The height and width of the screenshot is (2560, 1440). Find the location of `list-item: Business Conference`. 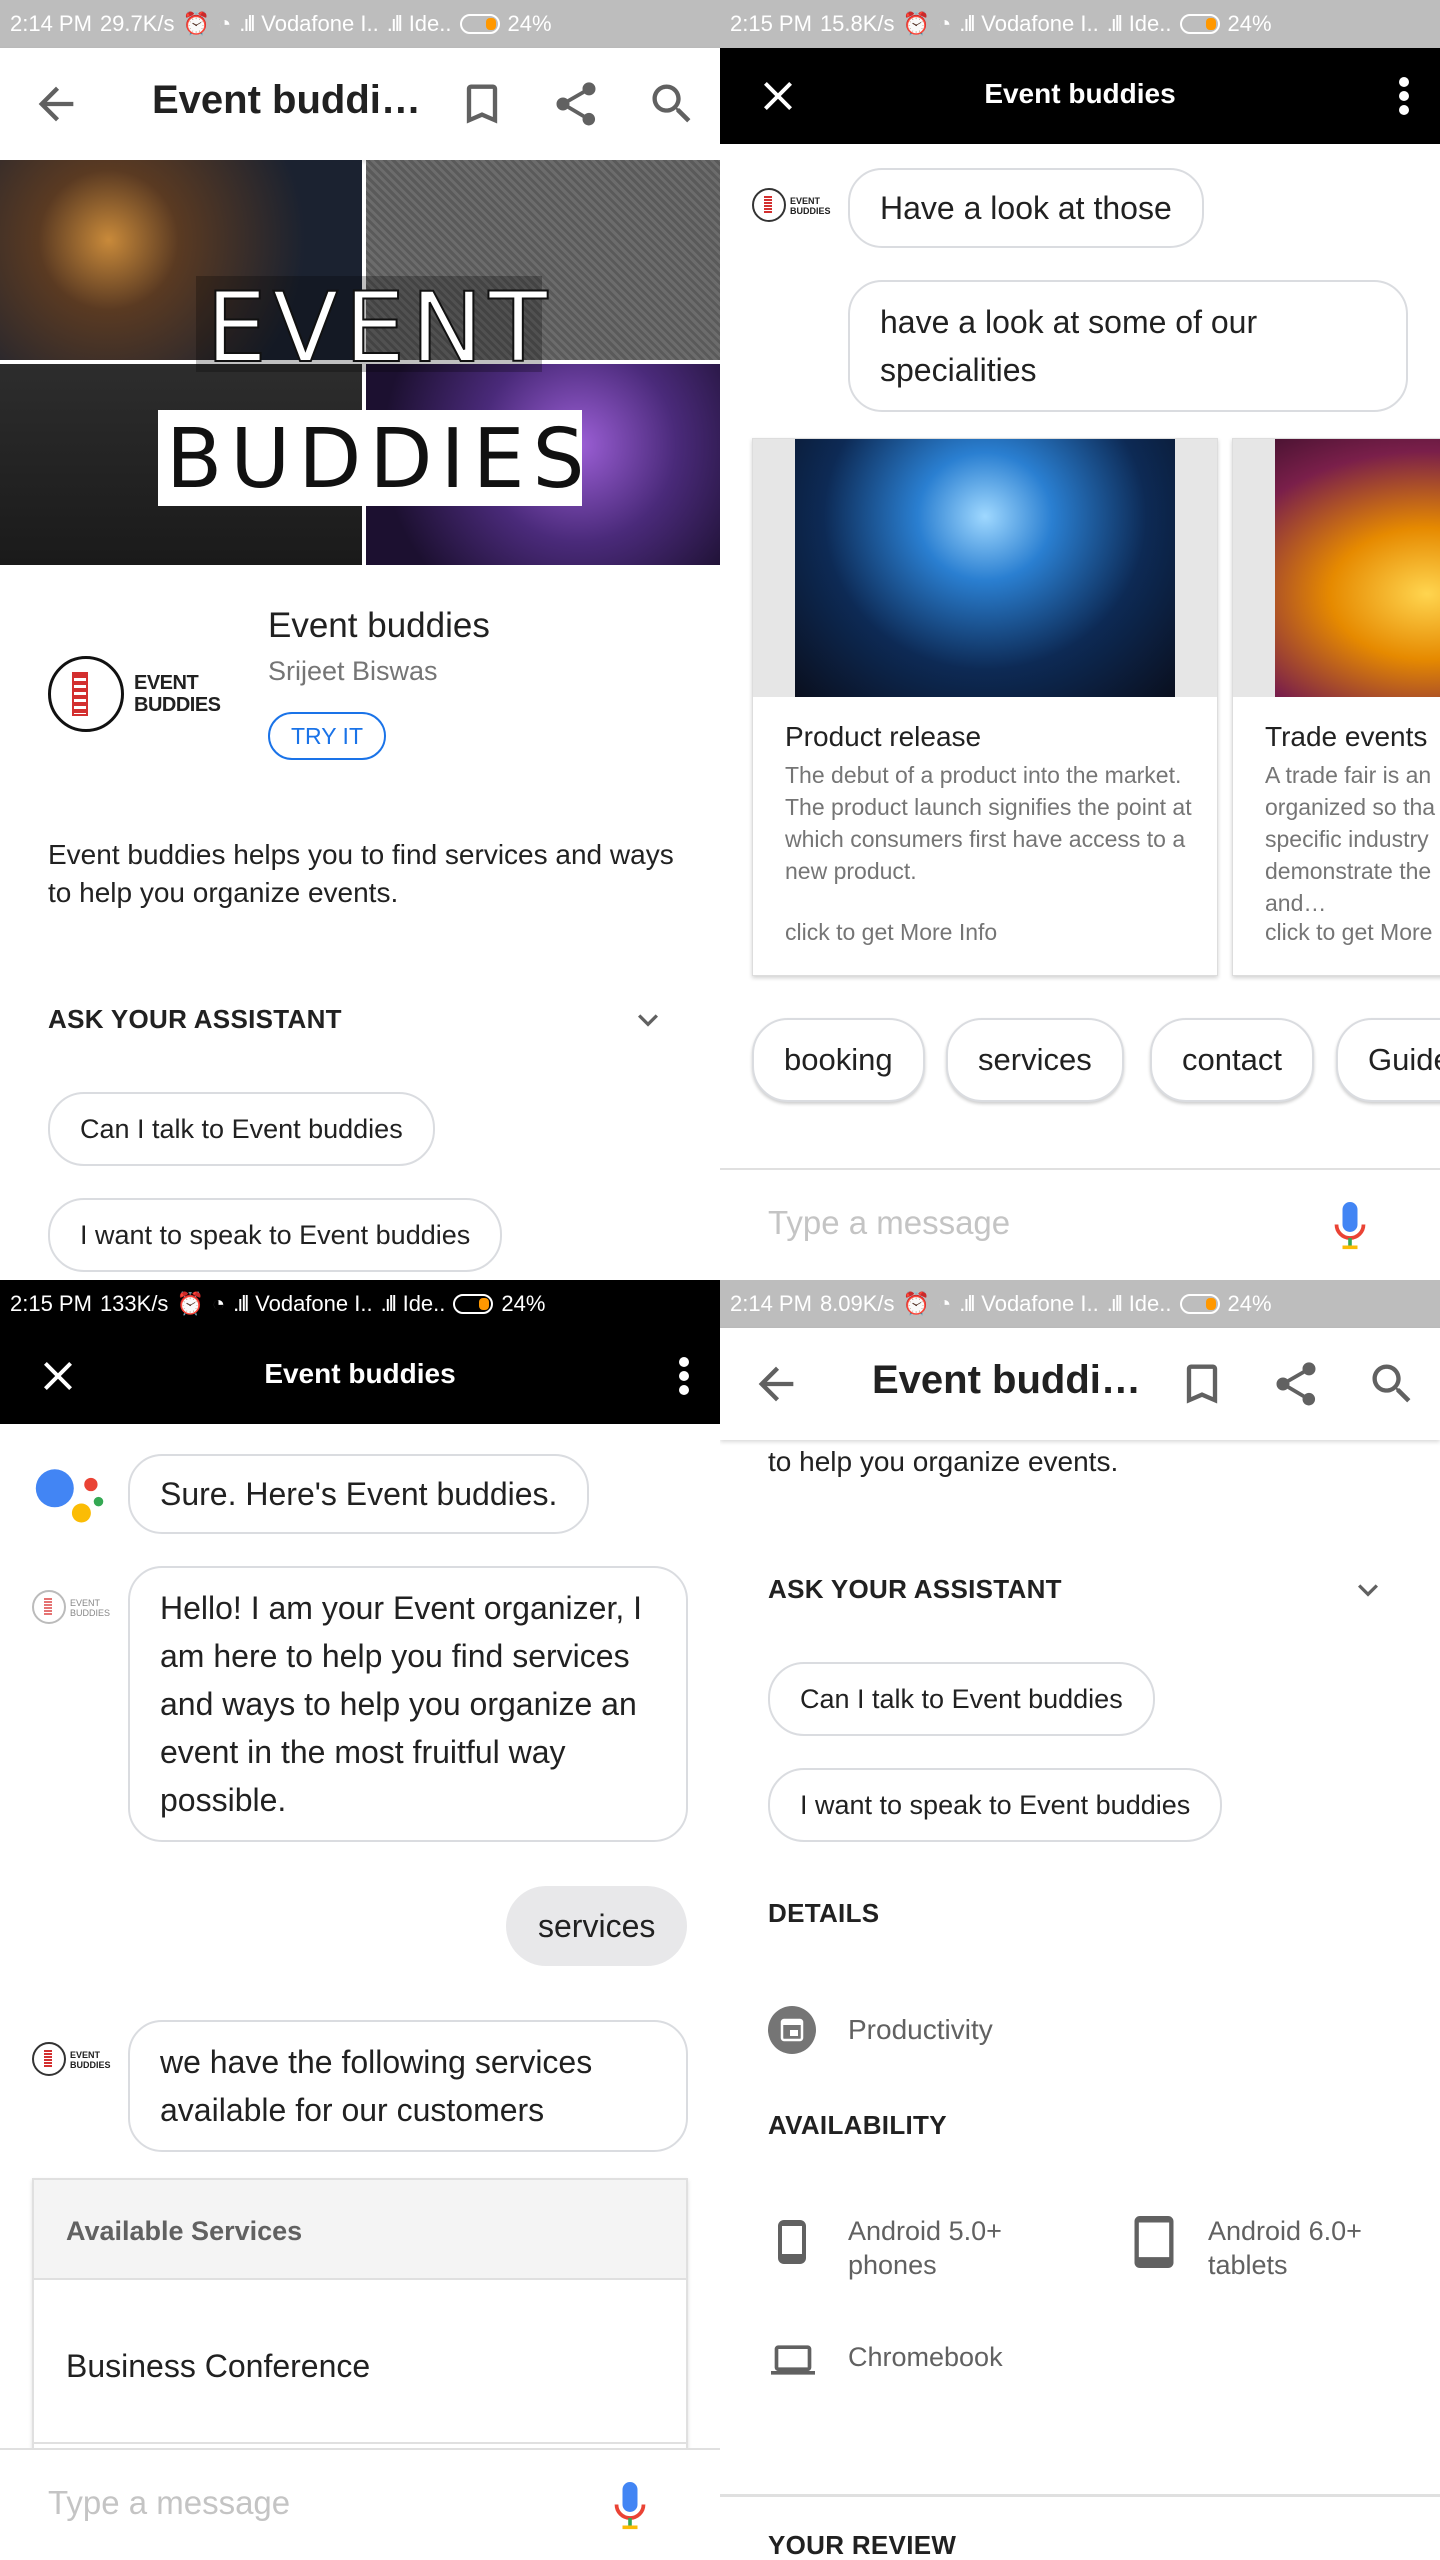

list-item: Business Conference is located at coordinates (218, 2366).